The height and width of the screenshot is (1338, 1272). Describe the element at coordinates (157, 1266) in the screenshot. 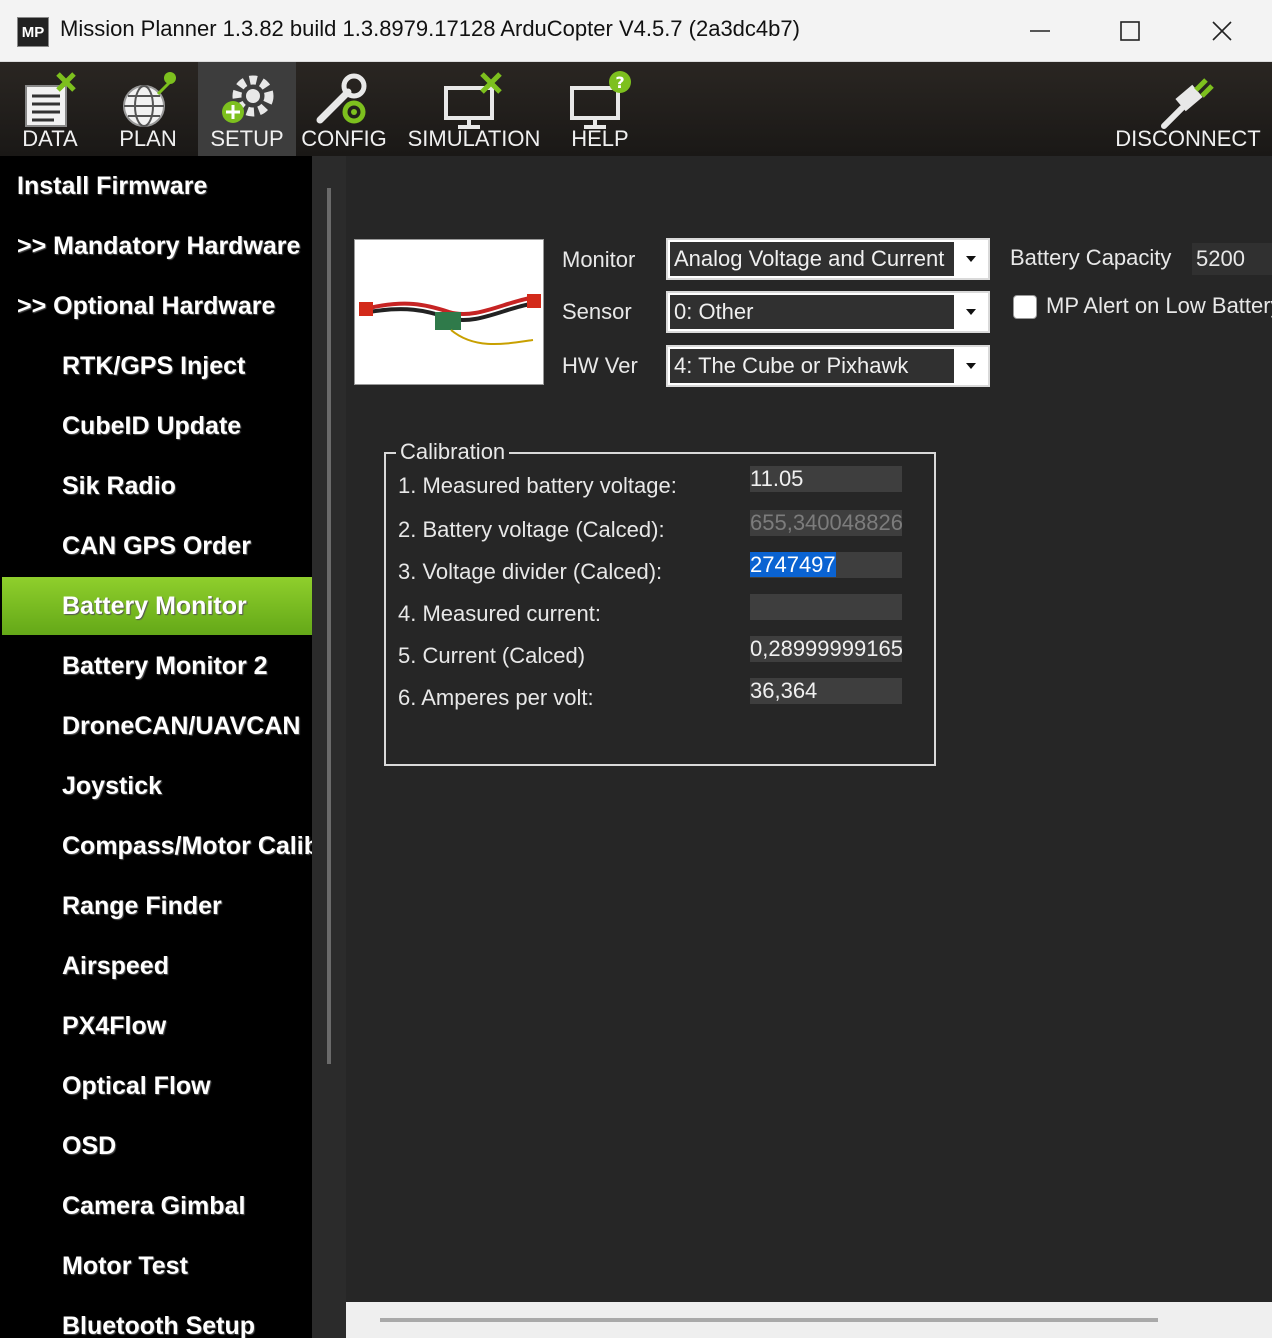

I see `sidebar-item-motor-test: Motor Test` at that location.